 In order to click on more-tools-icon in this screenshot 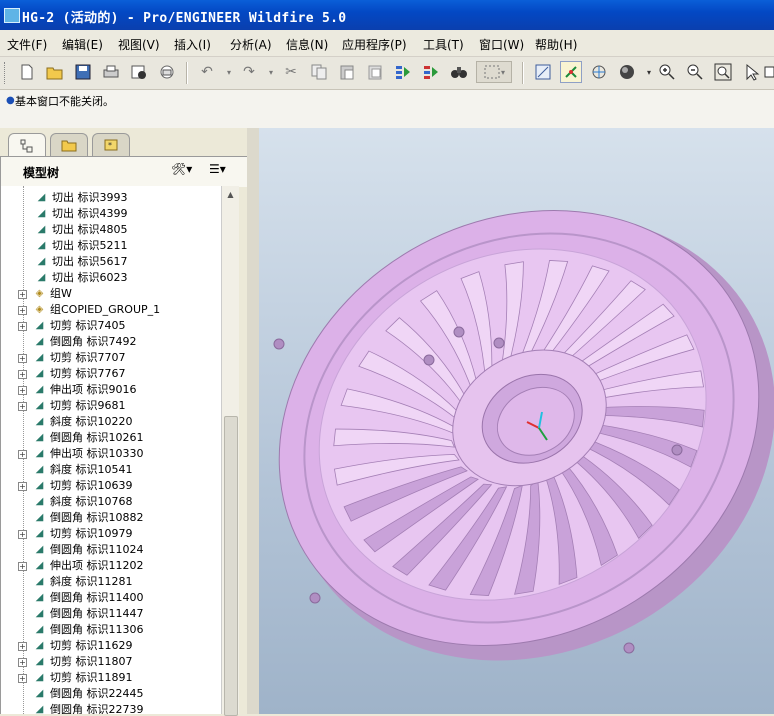, I will do `click(768, 72)`.